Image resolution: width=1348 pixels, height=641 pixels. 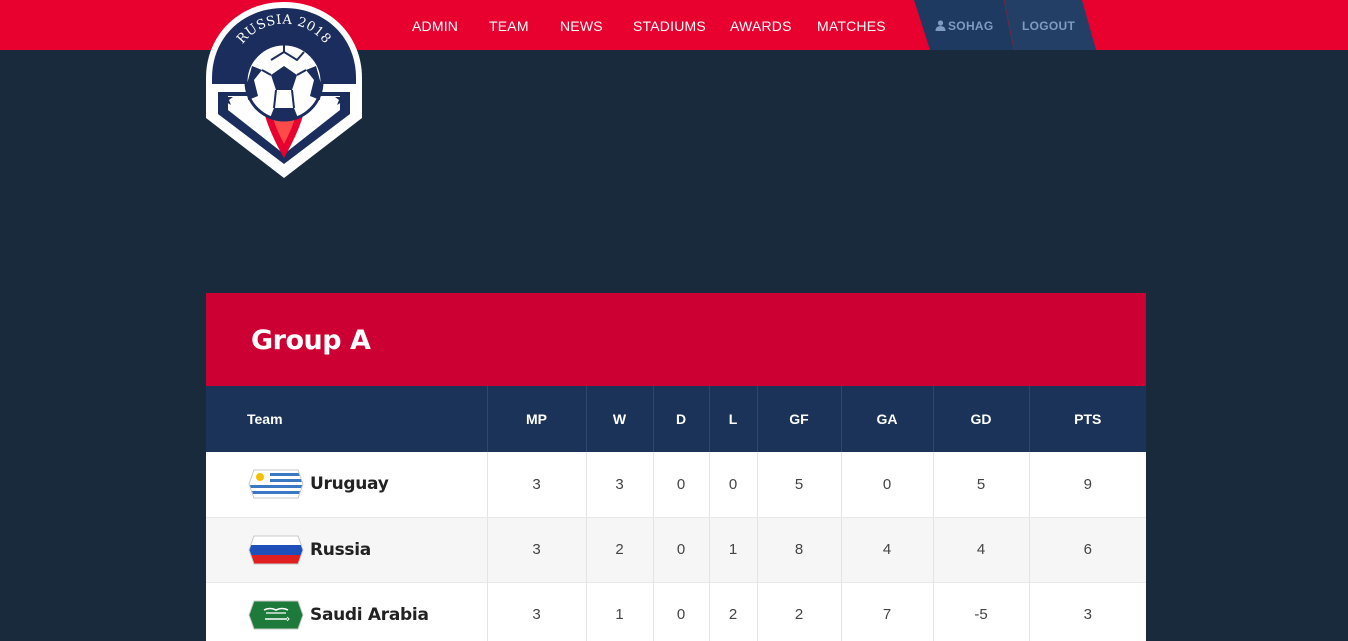 I want to click on team-cell: Uruguay, so click(x=347, y=485).